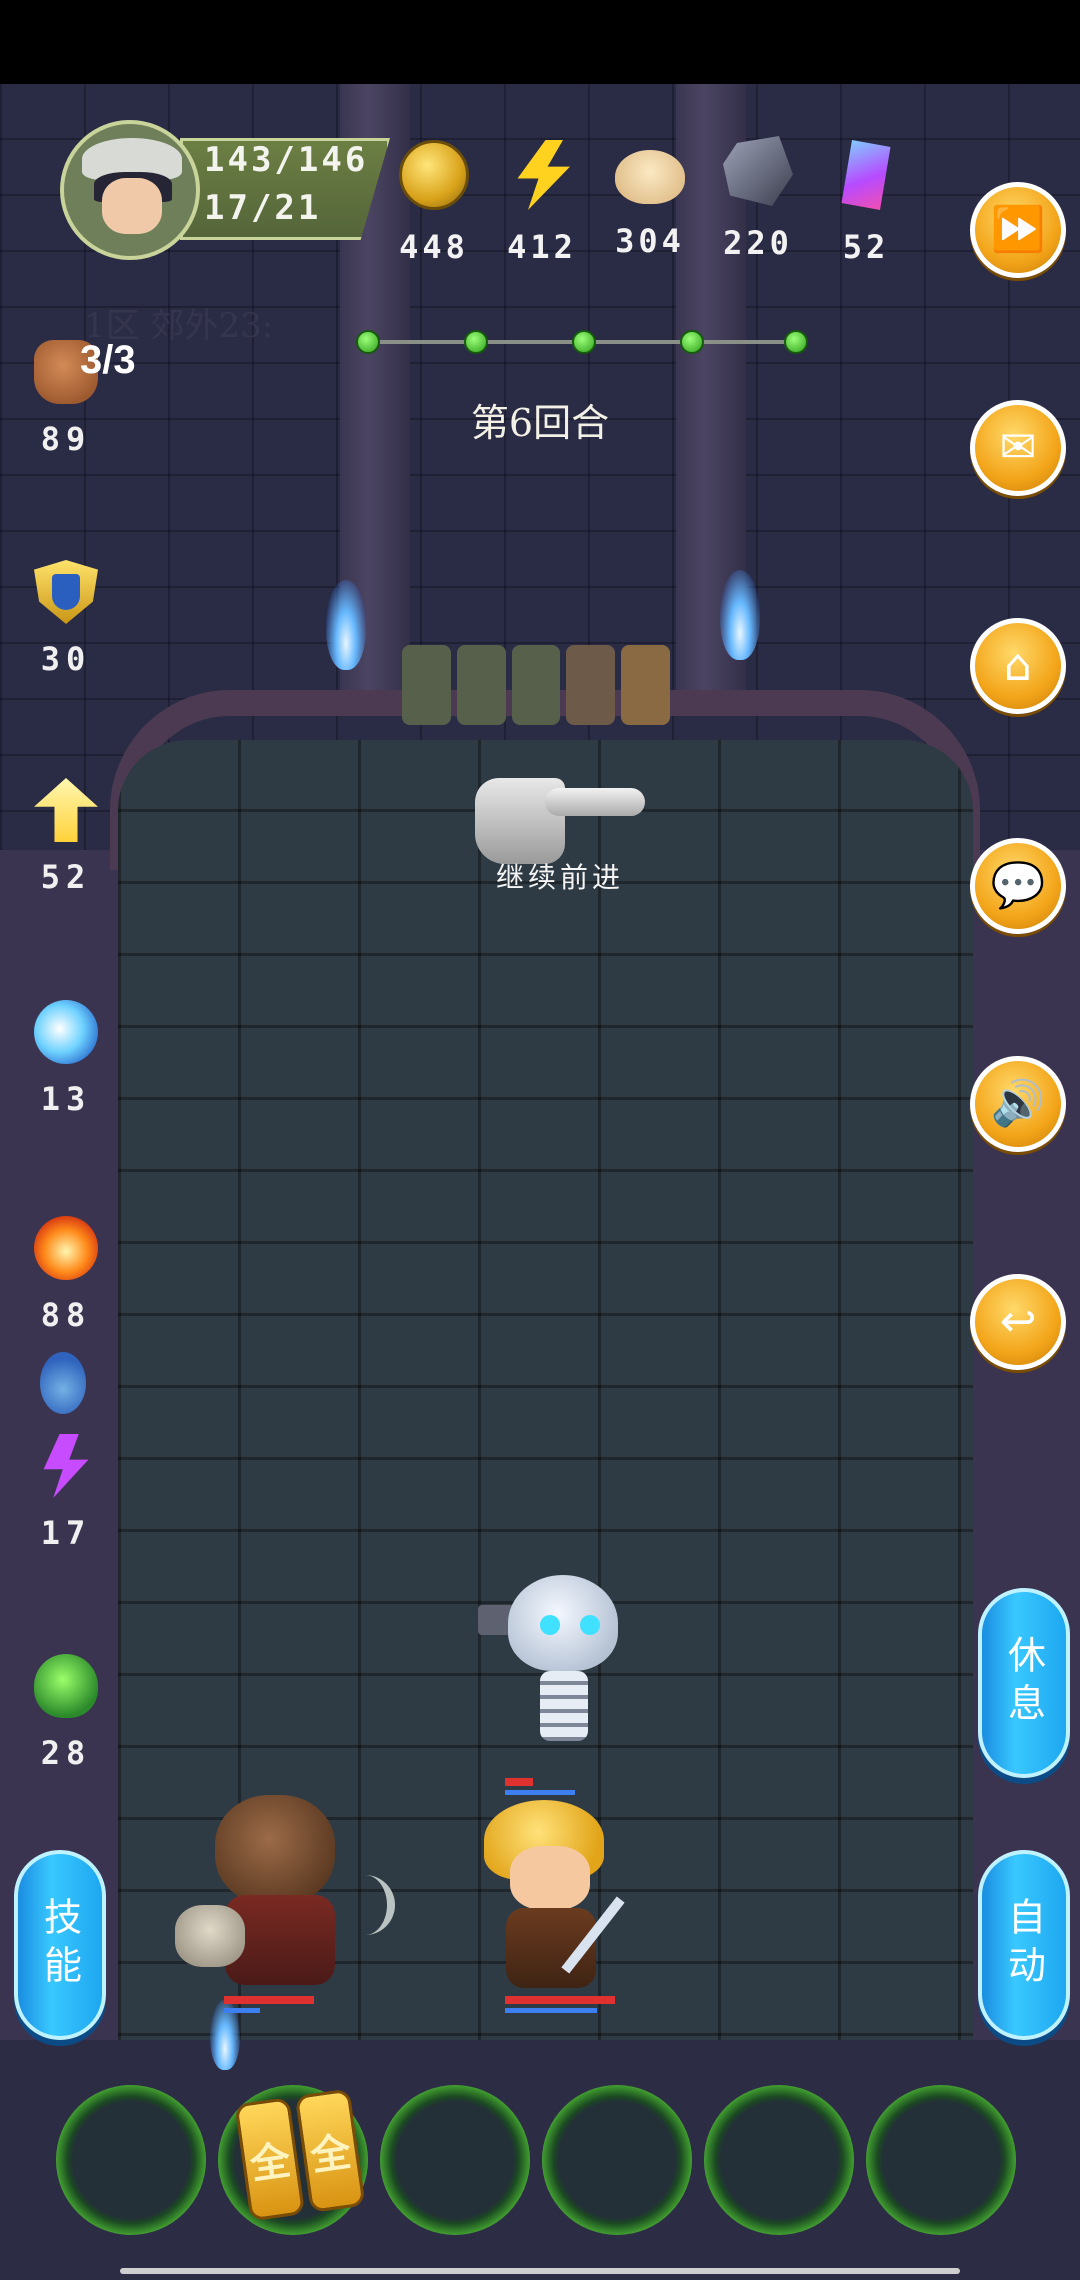  Describe the element at coordinates (66, 1533) in the screenshot. I see `stat-value: 17` at that location.